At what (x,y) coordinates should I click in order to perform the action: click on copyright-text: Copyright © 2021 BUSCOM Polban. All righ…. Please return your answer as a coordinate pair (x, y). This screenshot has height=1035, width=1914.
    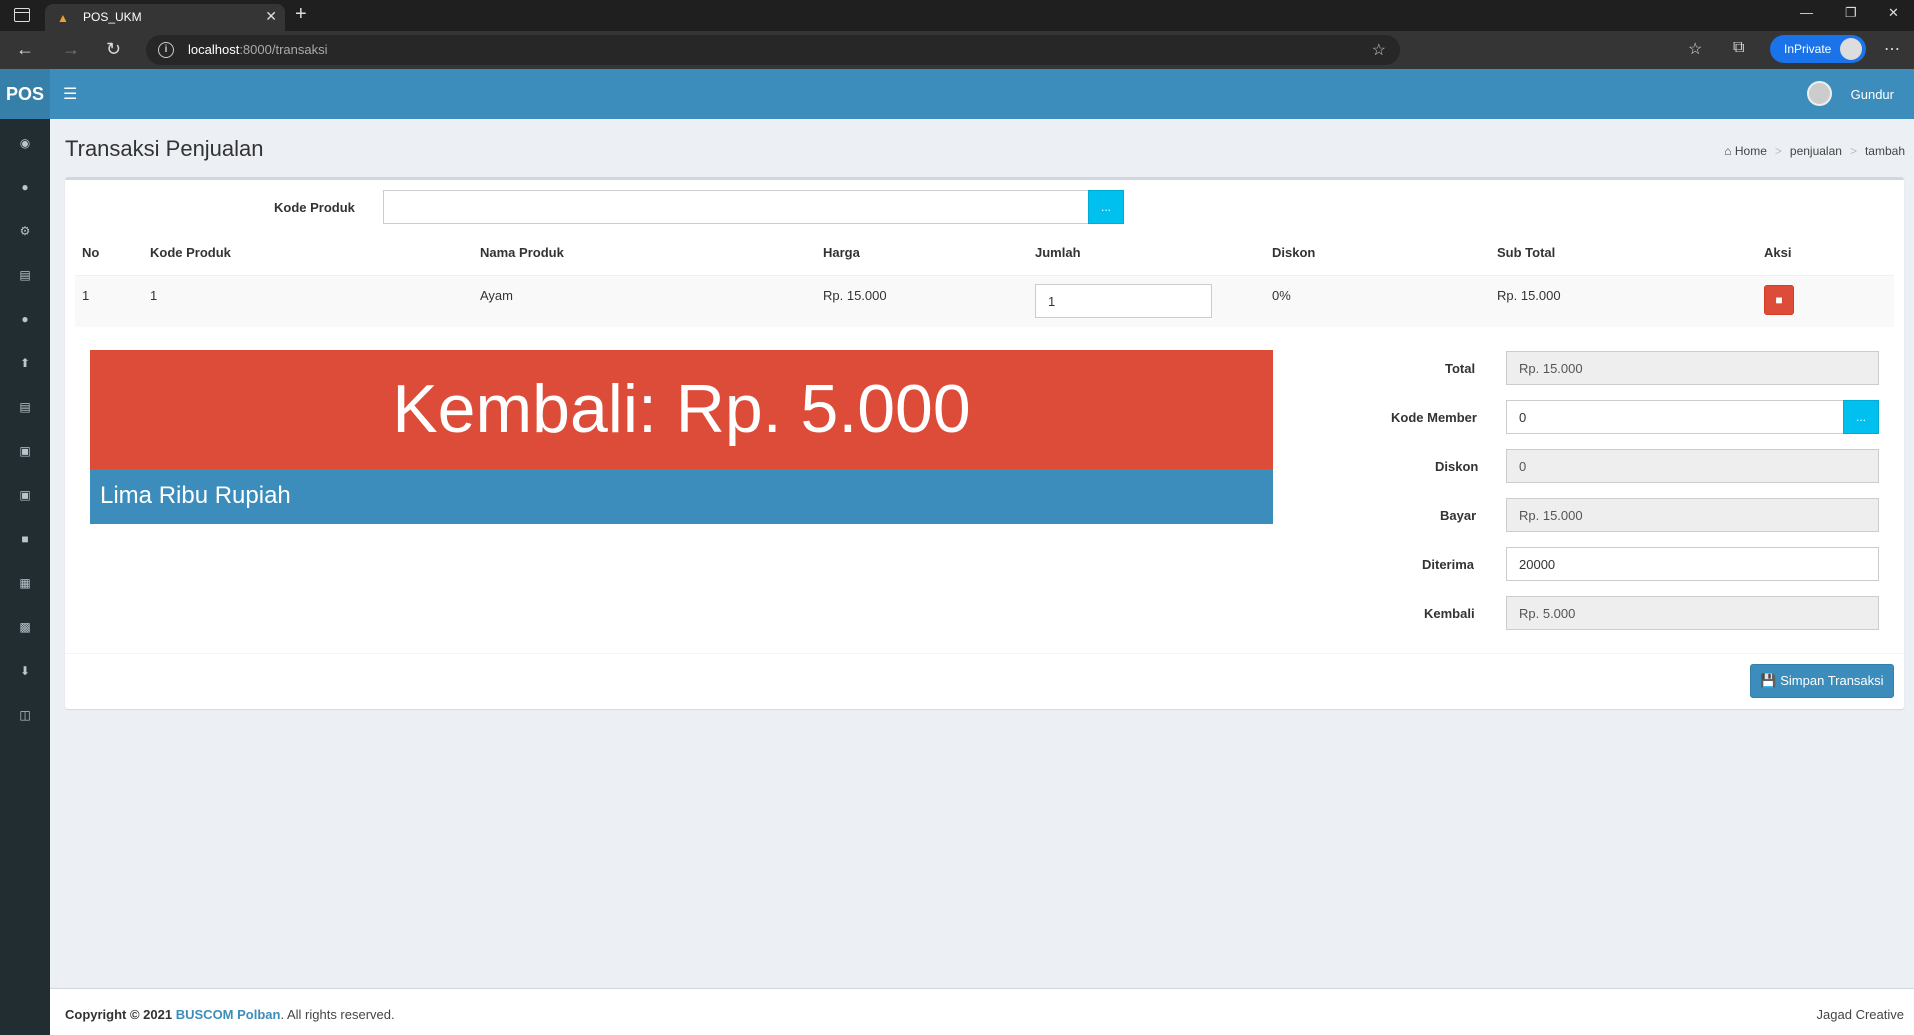
    Looking at the image, I should click on (230, 1014).